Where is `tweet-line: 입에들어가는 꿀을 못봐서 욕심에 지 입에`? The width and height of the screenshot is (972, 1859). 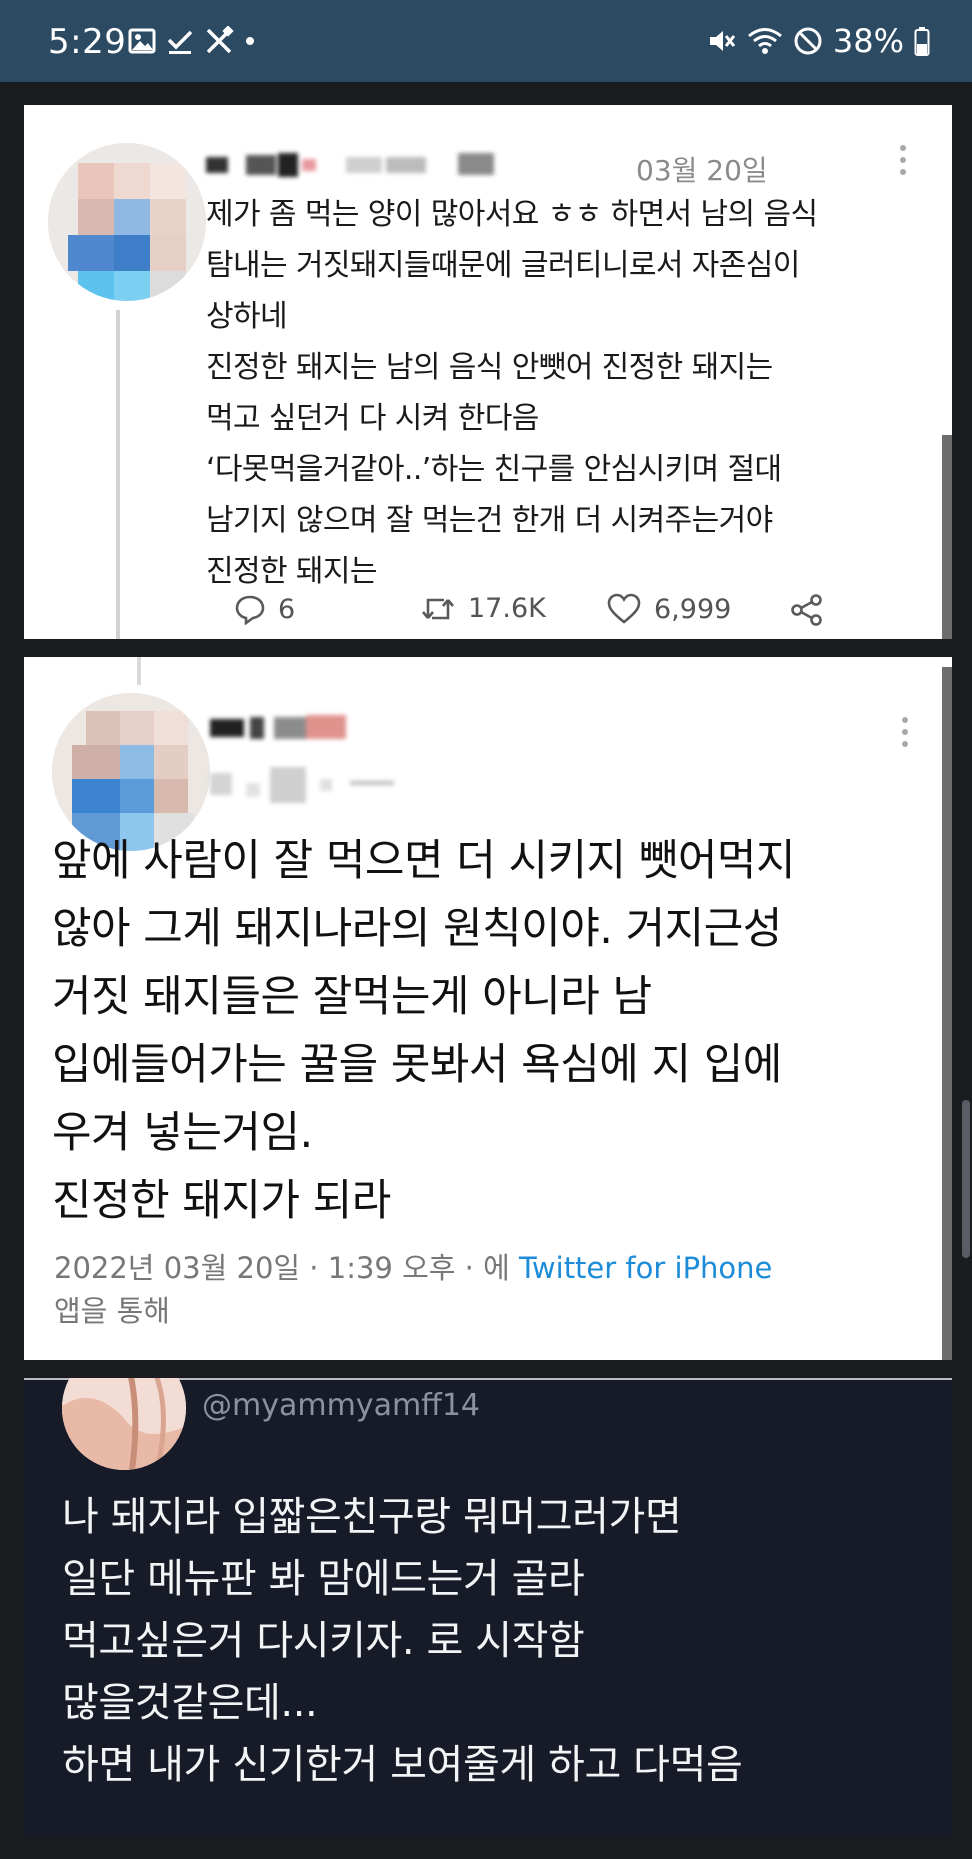 tweet-line: 입에들어가는 꿀을 못봐서 욕심에 지 입에 is located at coordinates (417, 1065).